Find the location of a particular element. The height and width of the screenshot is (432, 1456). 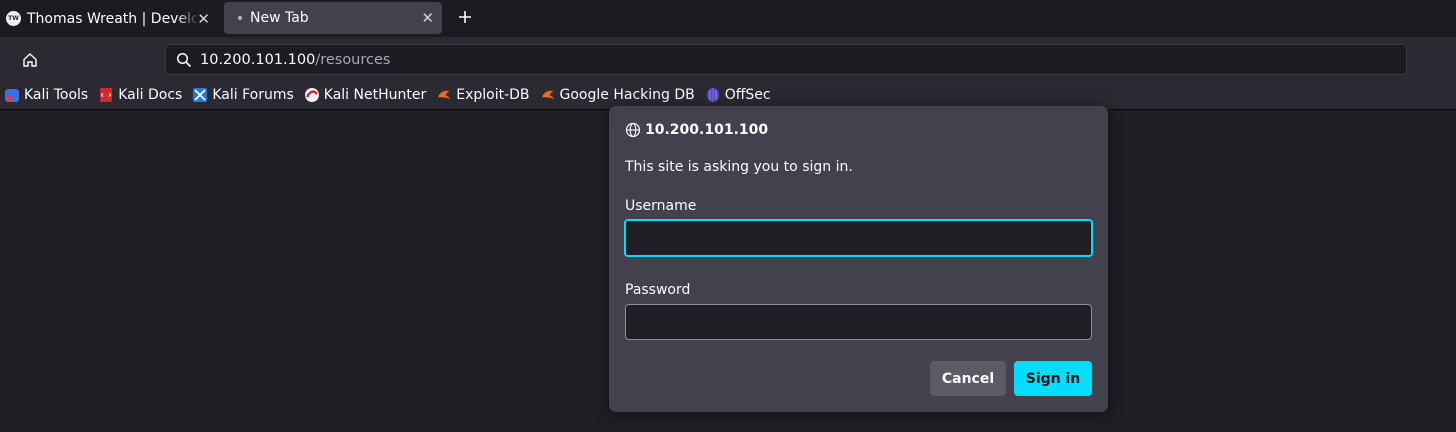

globe-icon is located at coordinates (633, 130).